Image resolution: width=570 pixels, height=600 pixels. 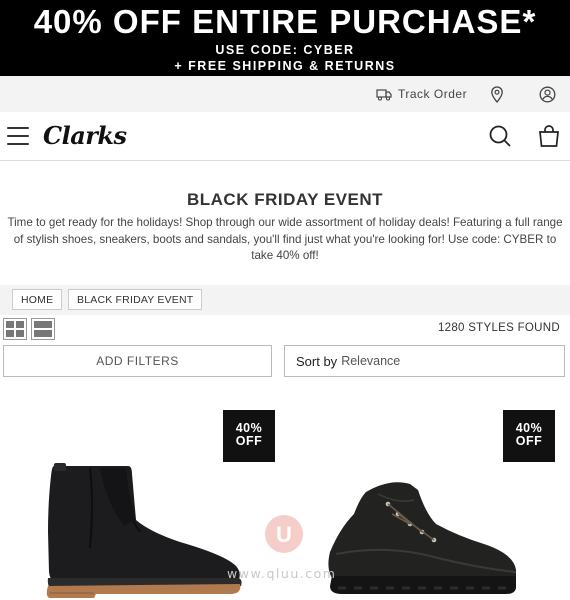 What do you see at coordinates (18, 136) in the screenshot?
I see `menu-icon` at bounding box center [18, 136].